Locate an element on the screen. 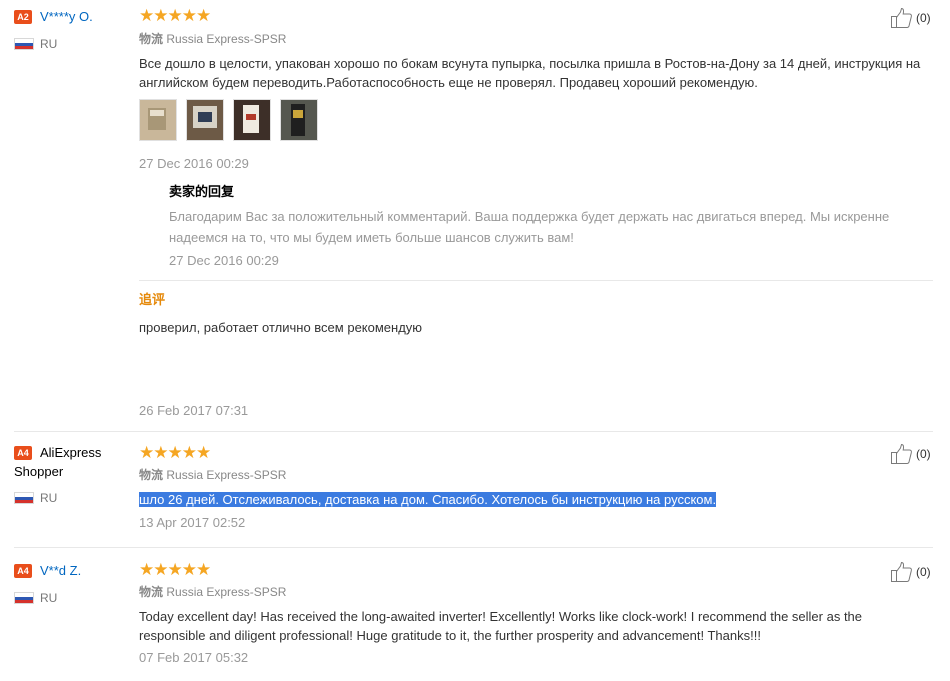 The width and height of the screenshot is (950, 681). review-date: 07 Feb 2017 05:32 is located at coordinates (194, 657).